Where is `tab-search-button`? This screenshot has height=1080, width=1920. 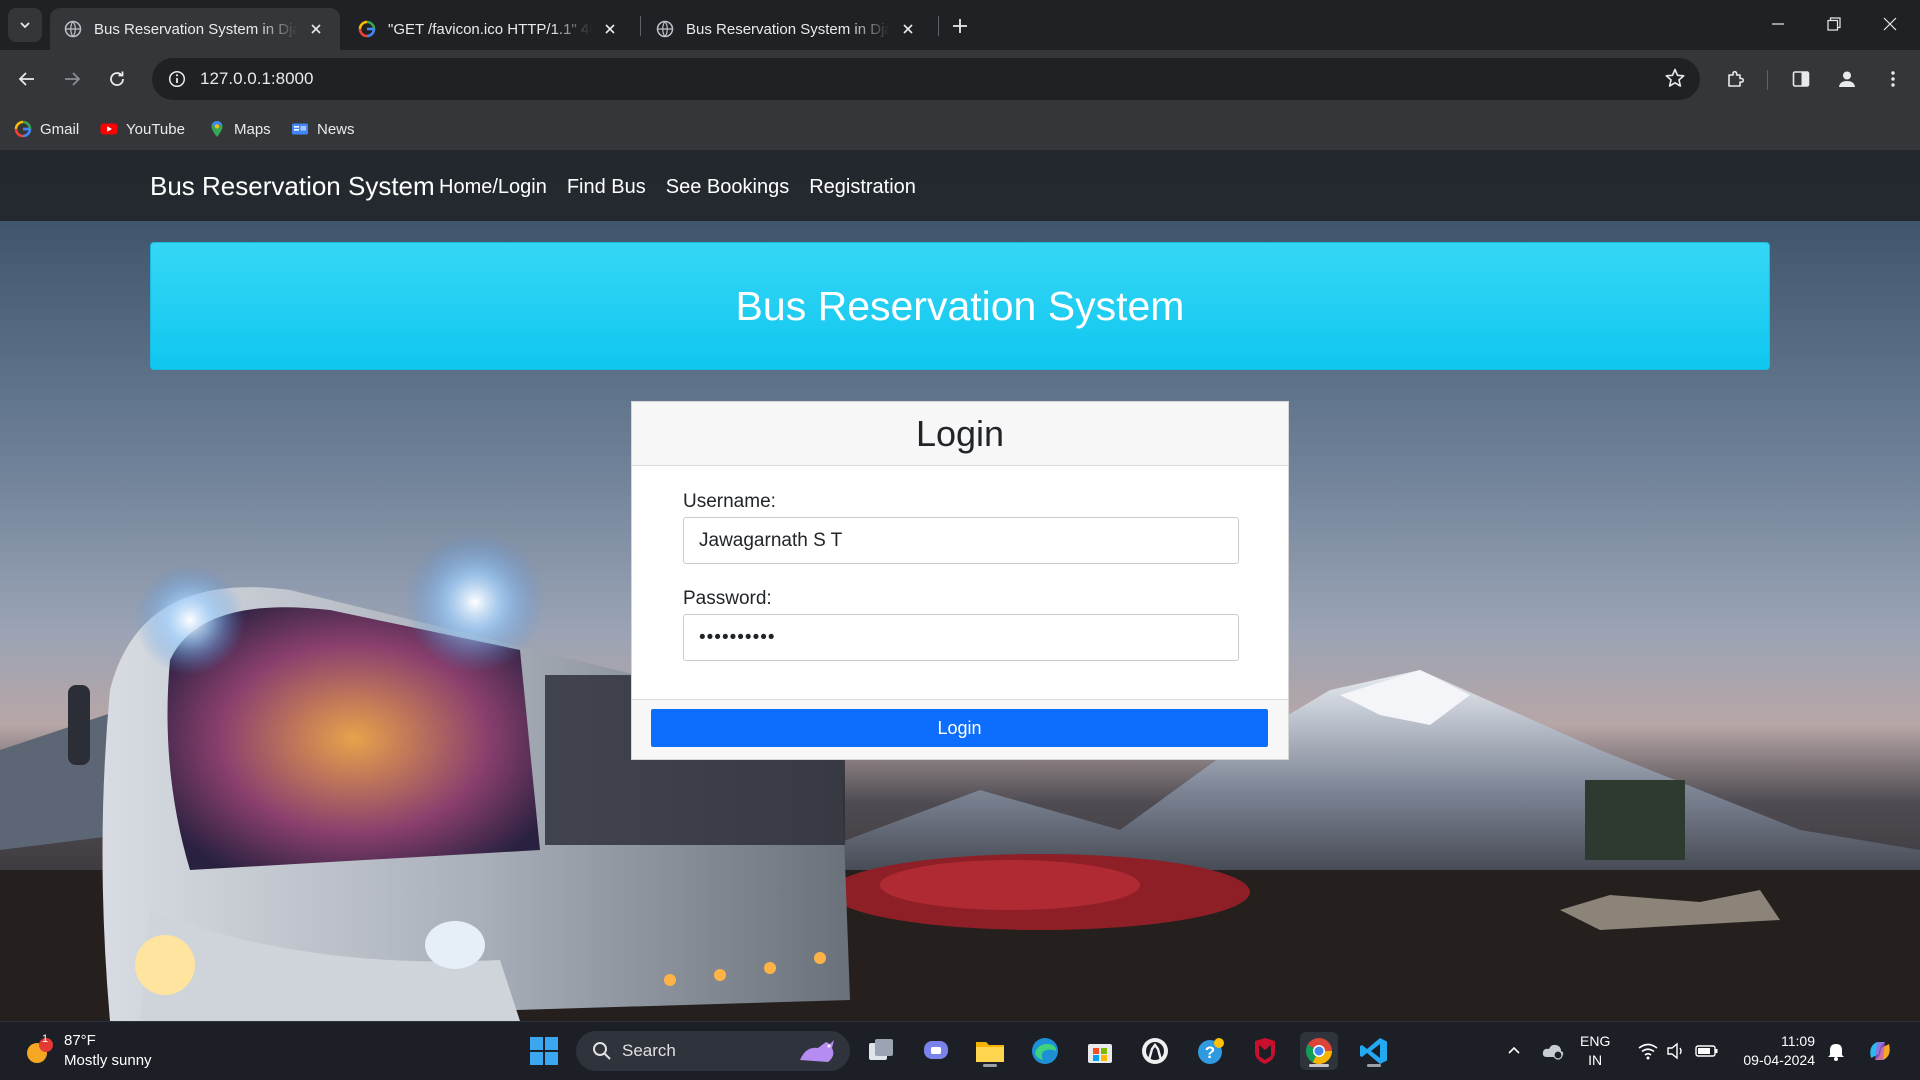
tab-search-button is located at coordinates (25, 25).